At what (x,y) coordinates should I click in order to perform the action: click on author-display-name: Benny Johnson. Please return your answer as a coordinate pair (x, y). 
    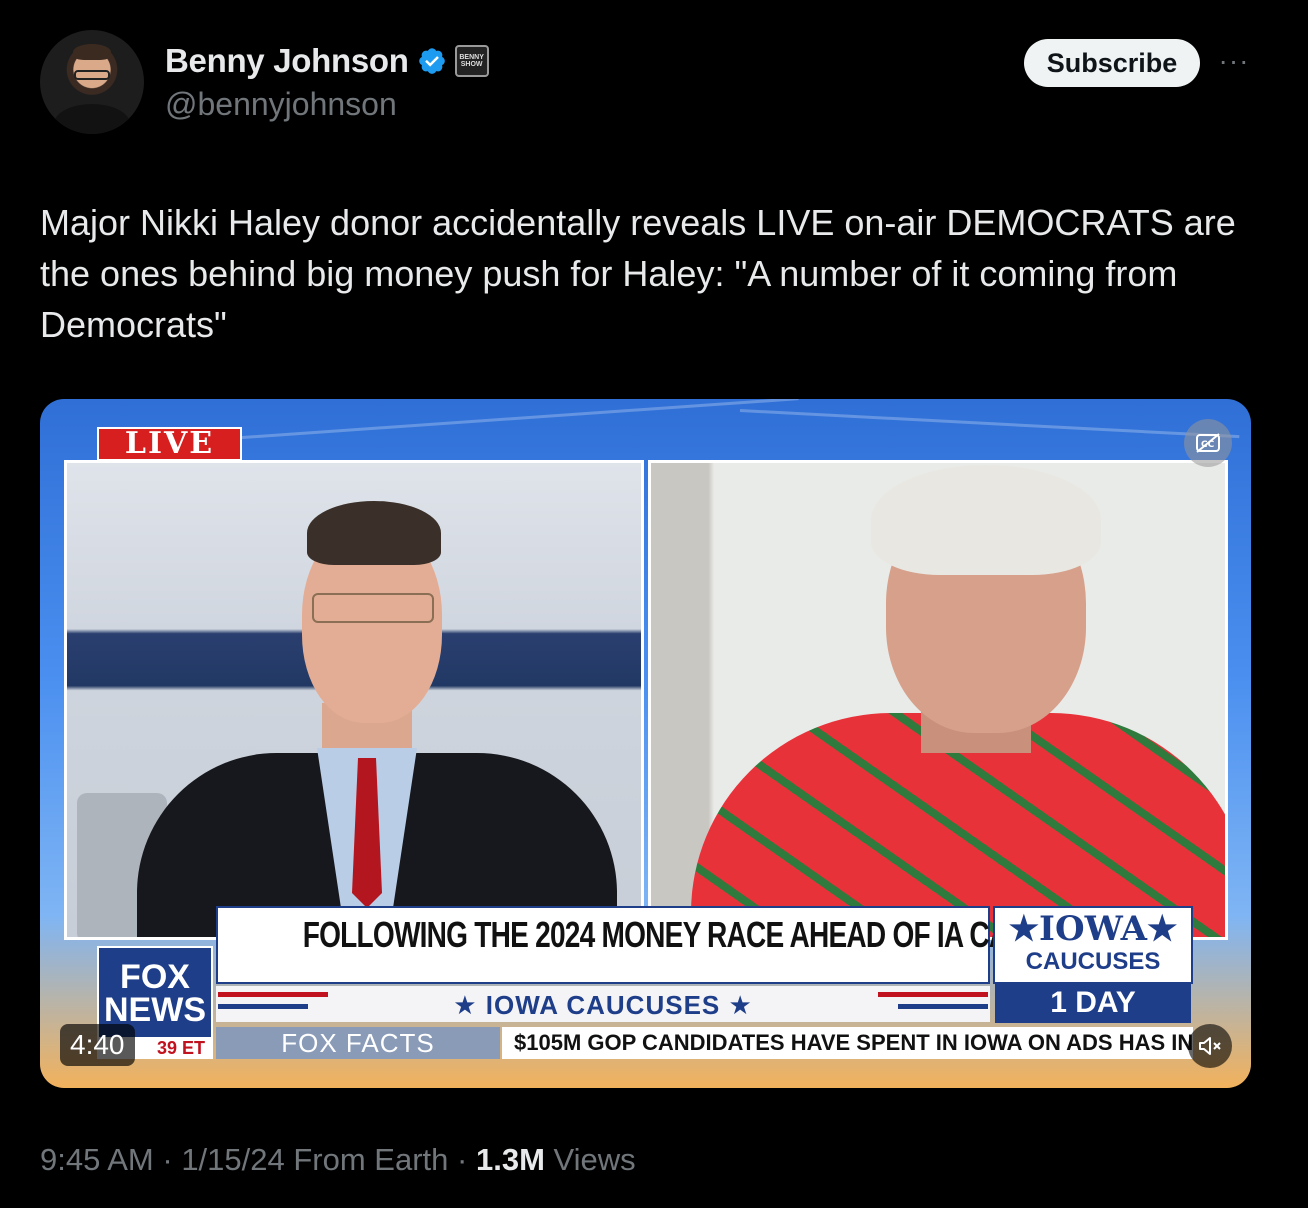
    Looking at the image, I should click on (287, 61).